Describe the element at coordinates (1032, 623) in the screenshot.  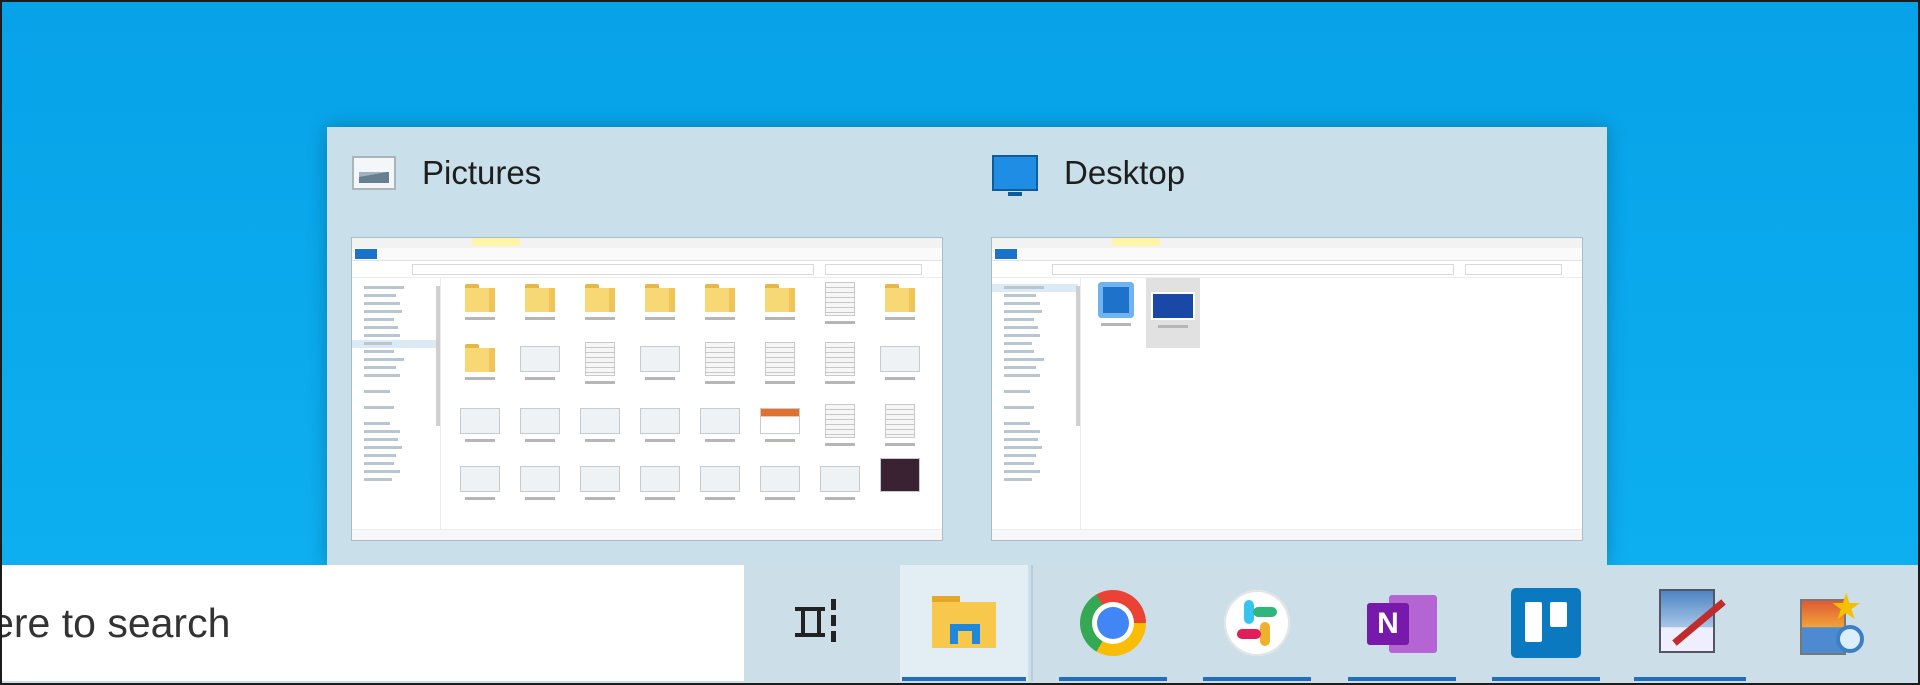
I see `taskbar-divider` at that location.